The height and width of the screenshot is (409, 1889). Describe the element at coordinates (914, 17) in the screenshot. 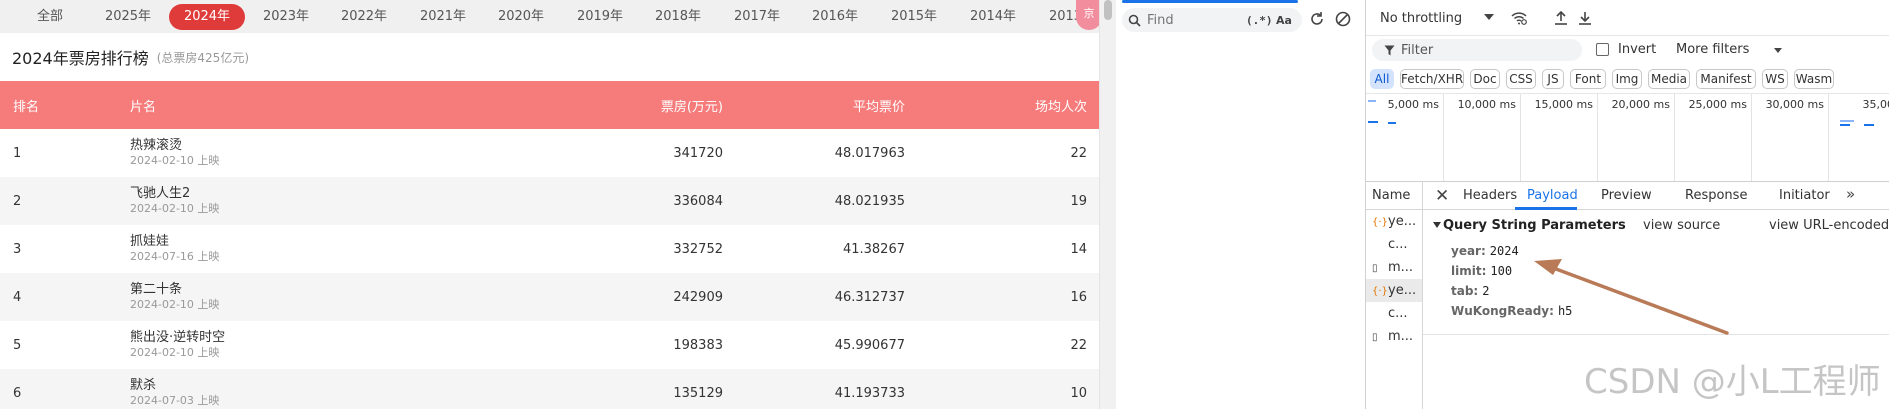

I see `year-tab-11: 2015年` at that location.